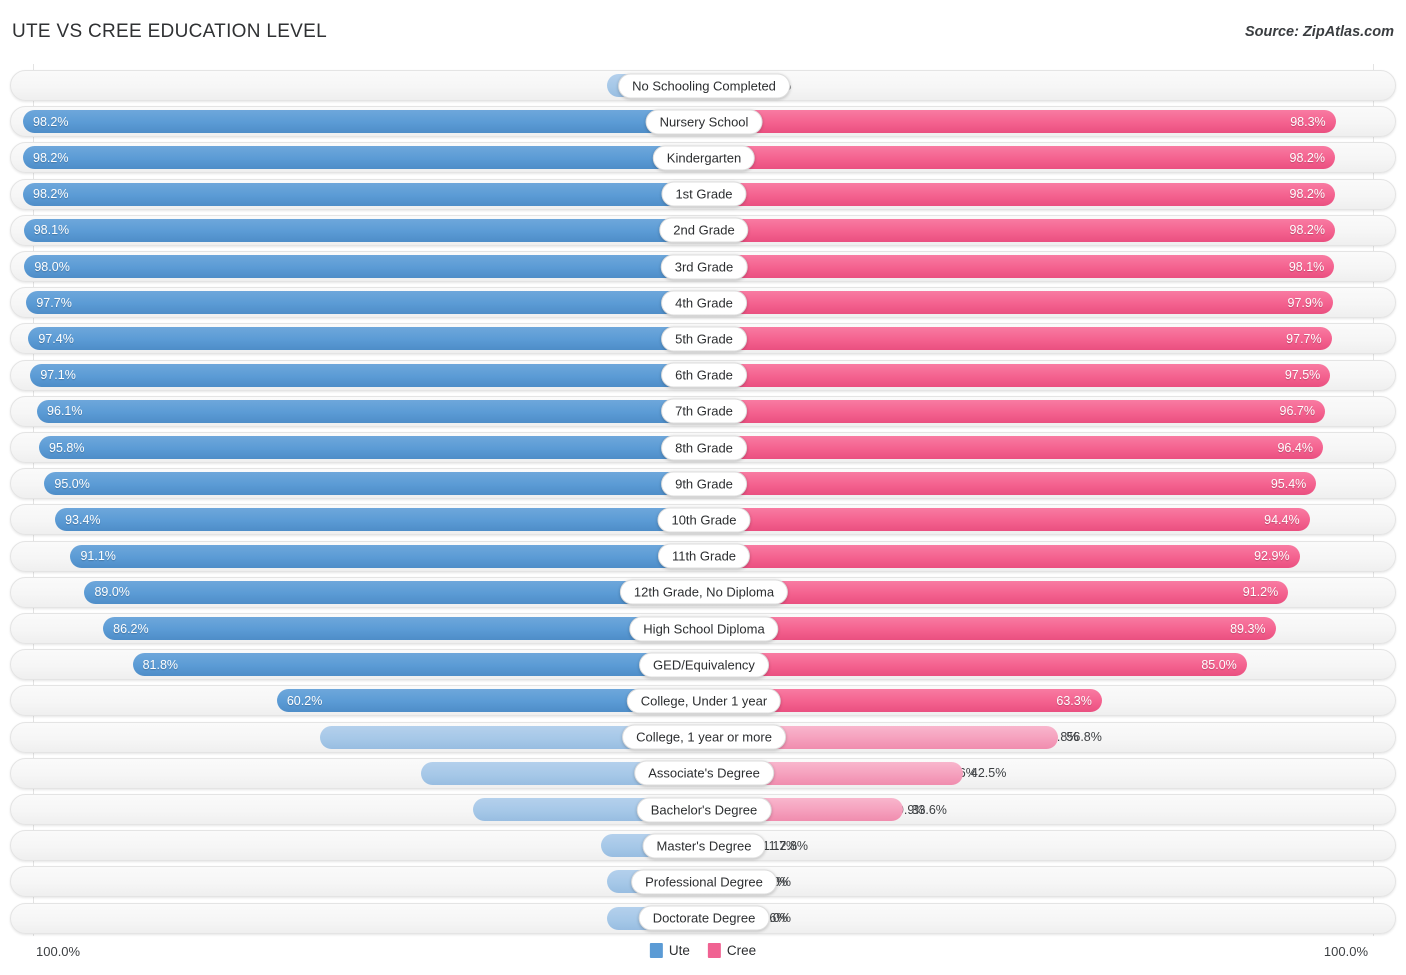 The height and width of the screenshot is (975, 1406). I want to click on bar-value-ute: 97.7%, so click(54, 302).